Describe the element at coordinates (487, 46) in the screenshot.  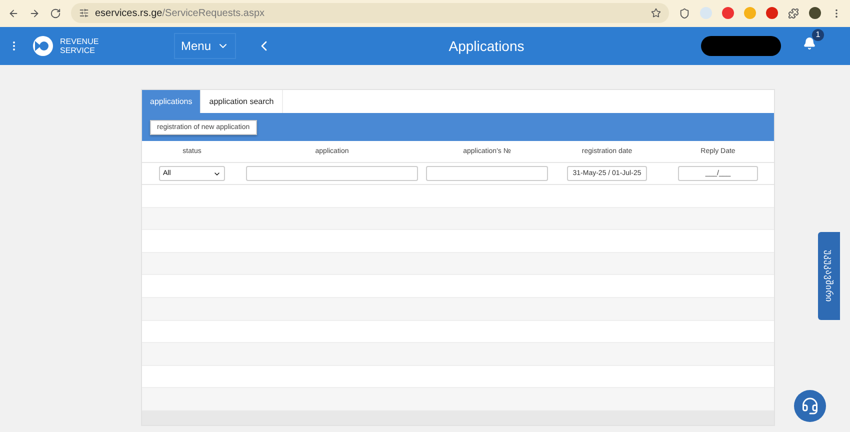
I see `page-title: Applications` at that location.